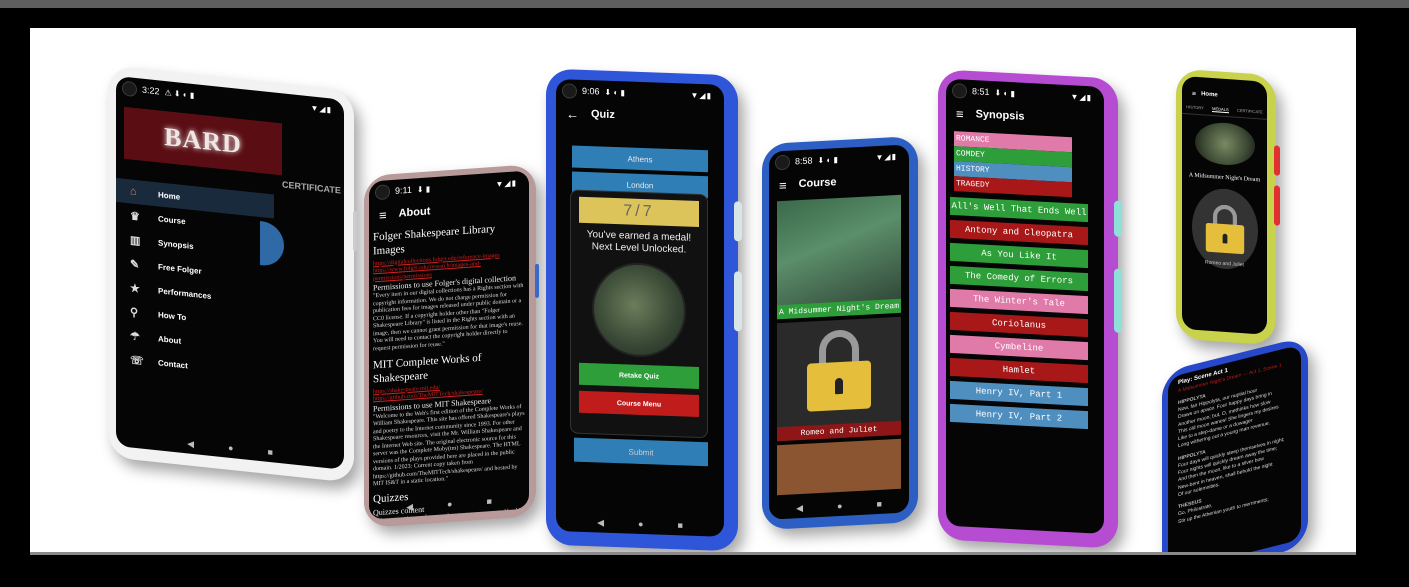  Describe the element at coordinates (640, 159) in the screenshot. I see `answer-option: Athens` at that location.